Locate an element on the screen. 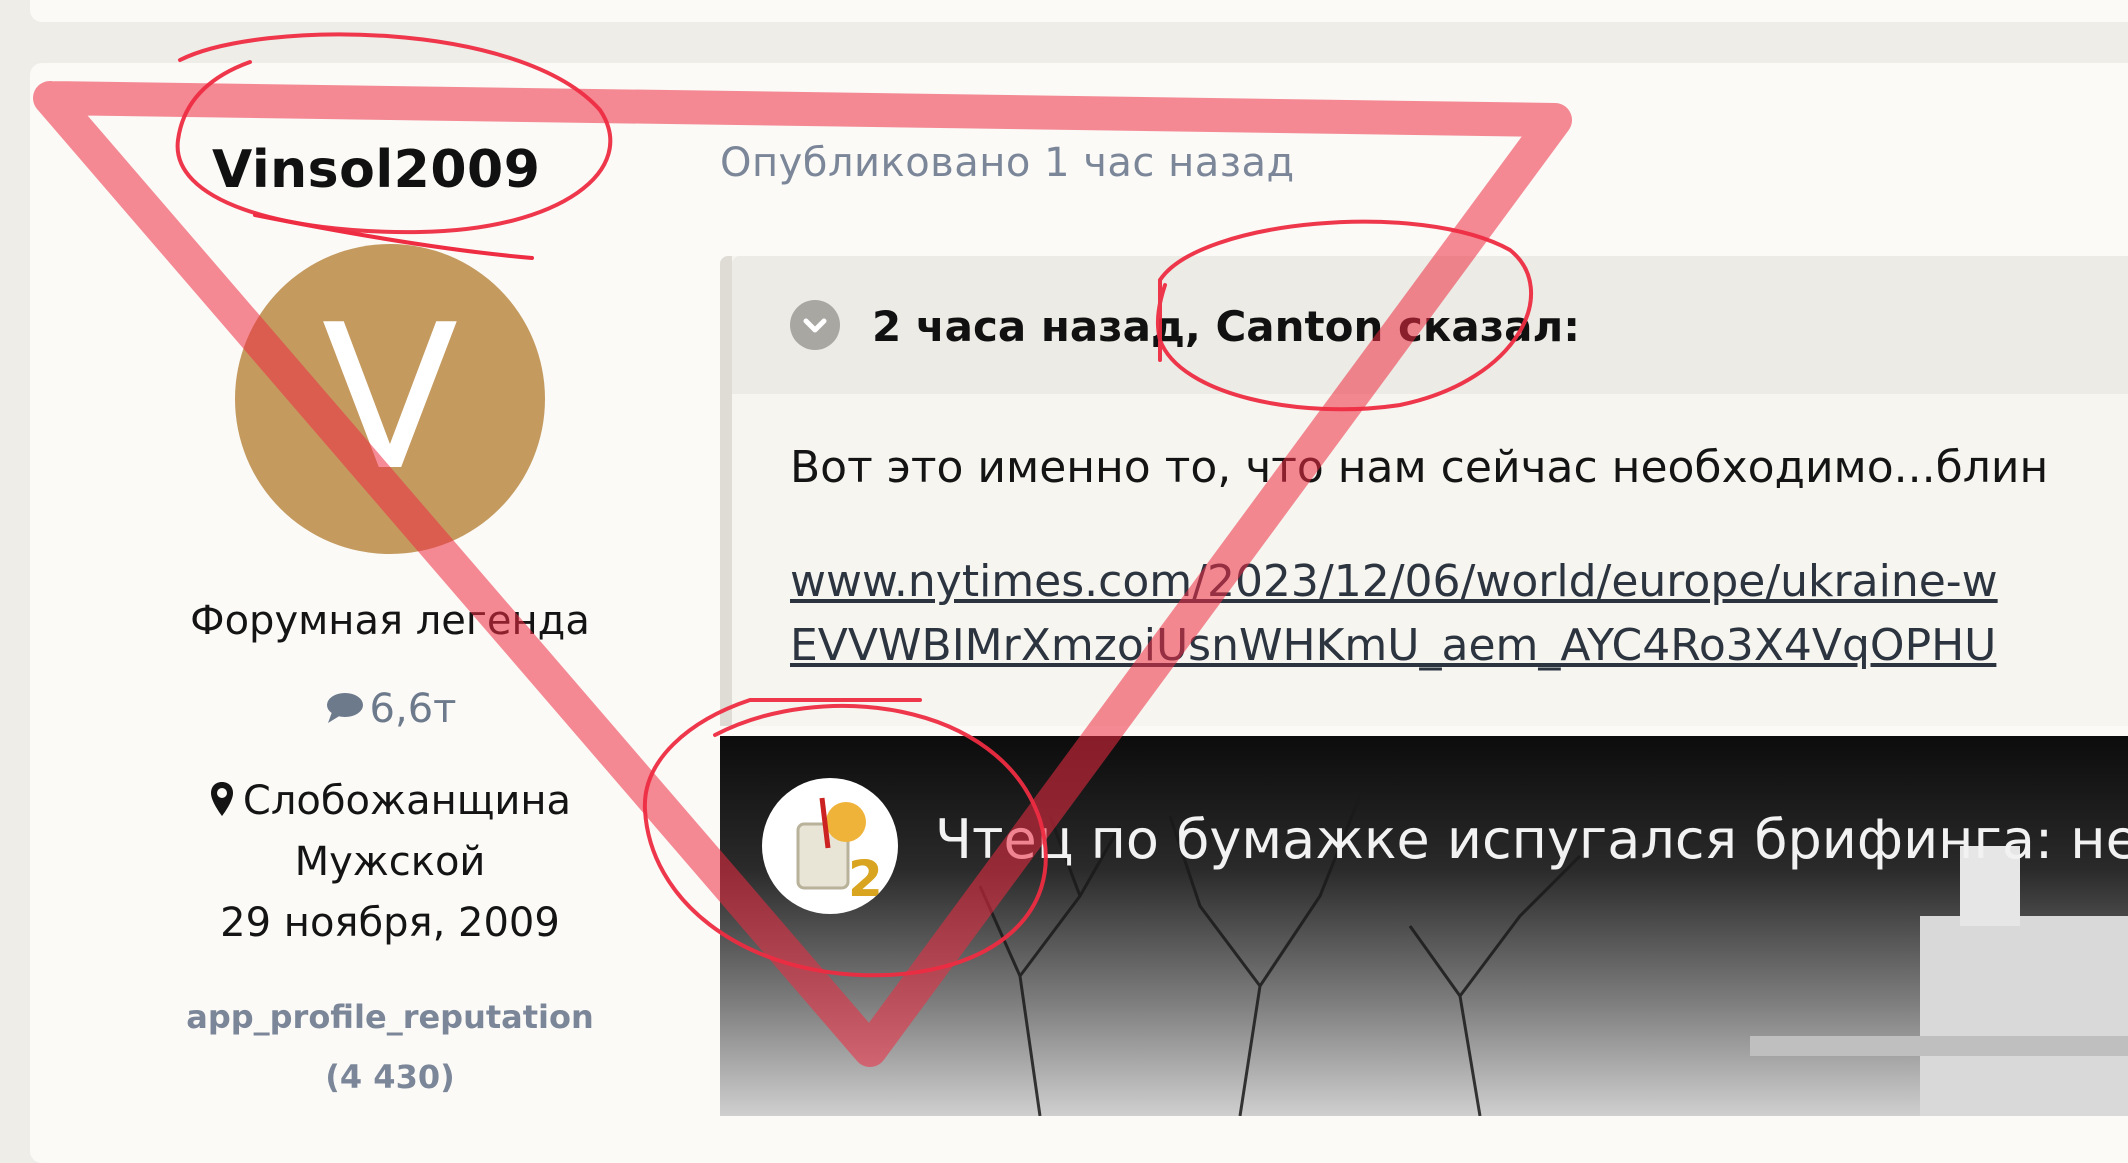 This screenshot has width=2128, height=1163. quote-citation: 2 часа назад, Canton сказал: is located at coordinates (1226, 326).